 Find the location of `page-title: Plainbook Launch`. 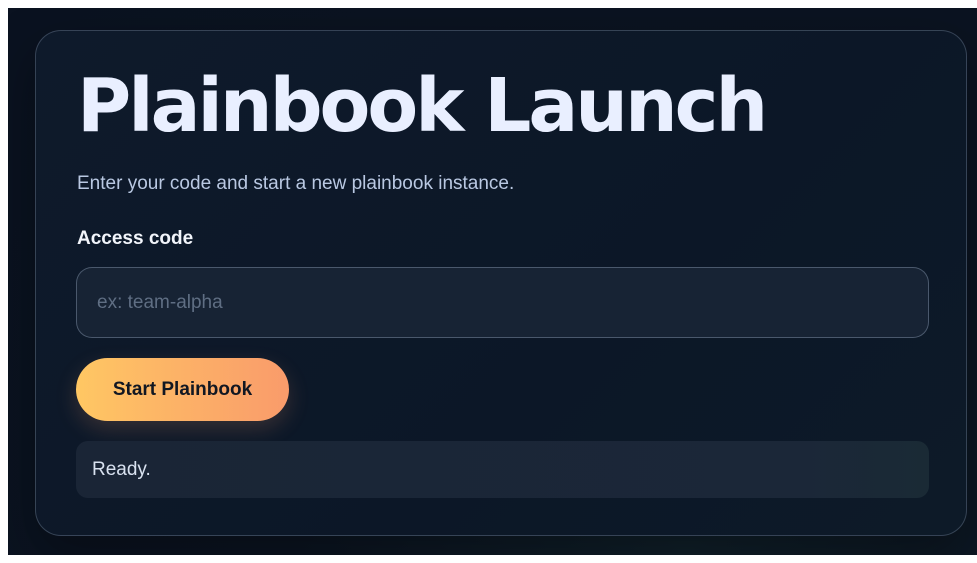

page-title: Plainbook Launch is located at coordinates (422, 106).